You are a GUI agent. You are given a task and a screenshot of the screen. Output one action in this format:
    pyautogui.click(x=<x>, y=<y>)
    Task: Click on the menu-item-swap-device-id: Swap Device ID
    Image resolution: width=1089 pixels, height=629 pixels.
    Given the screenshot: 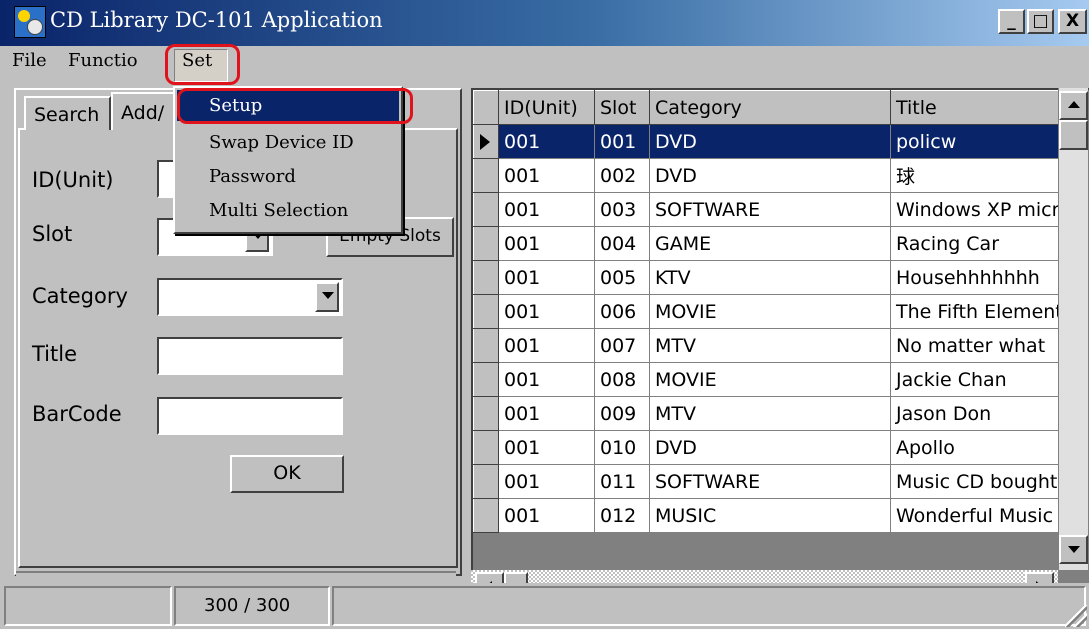 What is the action you would take?
    pyautogui.click(x=288, y=142)
    